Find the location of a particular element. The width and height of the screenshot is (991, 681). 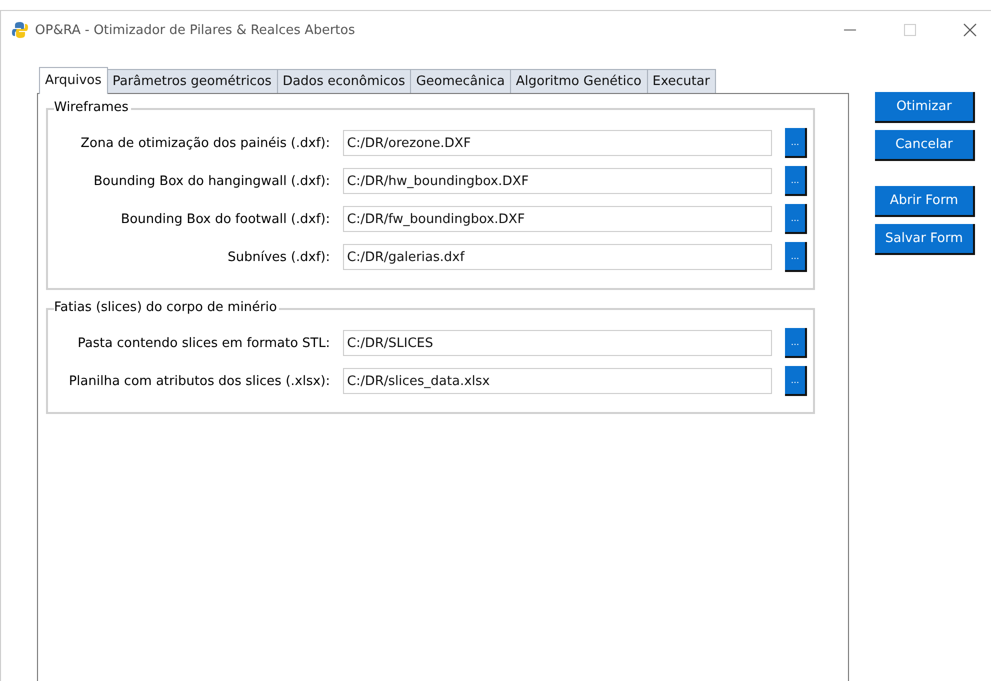

path-field: C:/DR/hw_boundingbox.DXF is located at coordinates (557, 181).